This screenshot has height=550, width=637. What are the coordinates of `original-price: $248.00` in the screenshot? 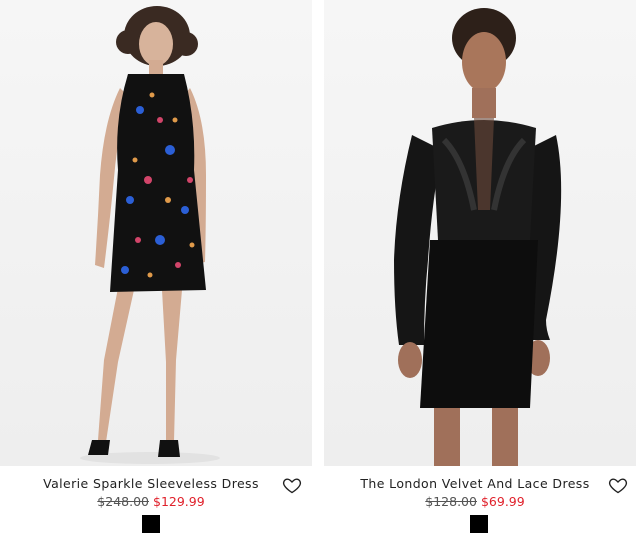 It's located at (123, 501).